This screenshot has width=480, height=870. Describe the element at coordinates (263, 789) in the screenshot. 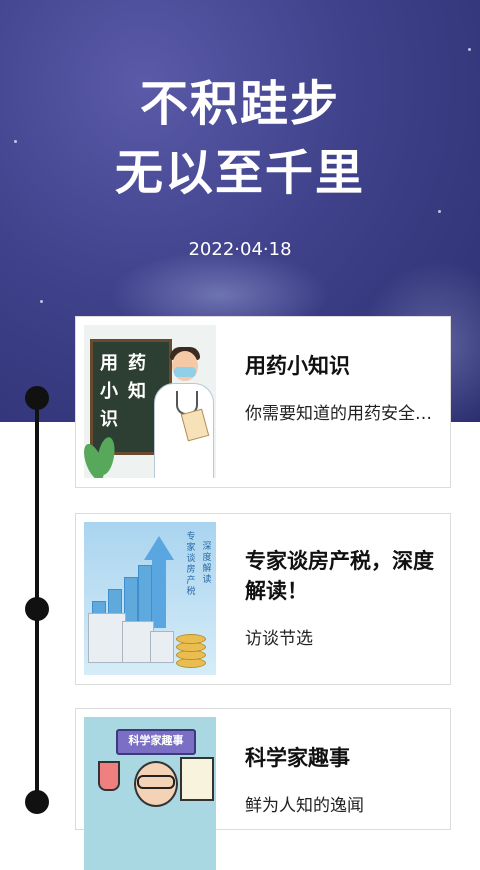

I see `article-card-scientists: 科学家趣事 科学家趣事 鲜为人知的逸闻` at that location.